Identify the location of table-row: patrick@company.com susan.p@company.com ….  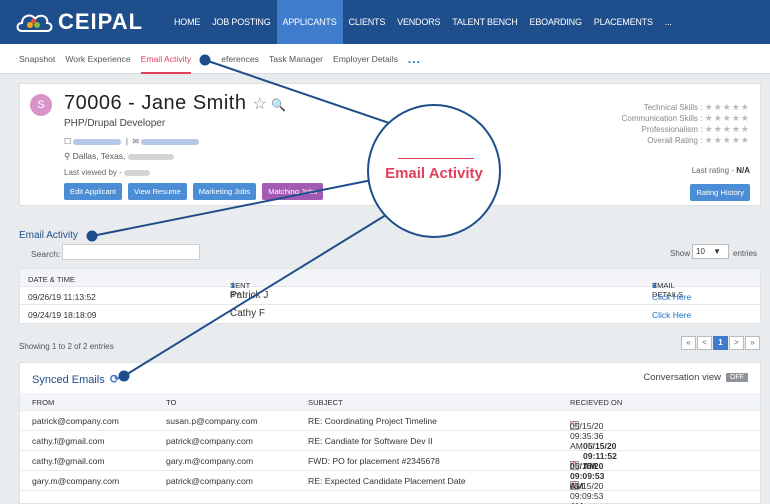
(390, 431).